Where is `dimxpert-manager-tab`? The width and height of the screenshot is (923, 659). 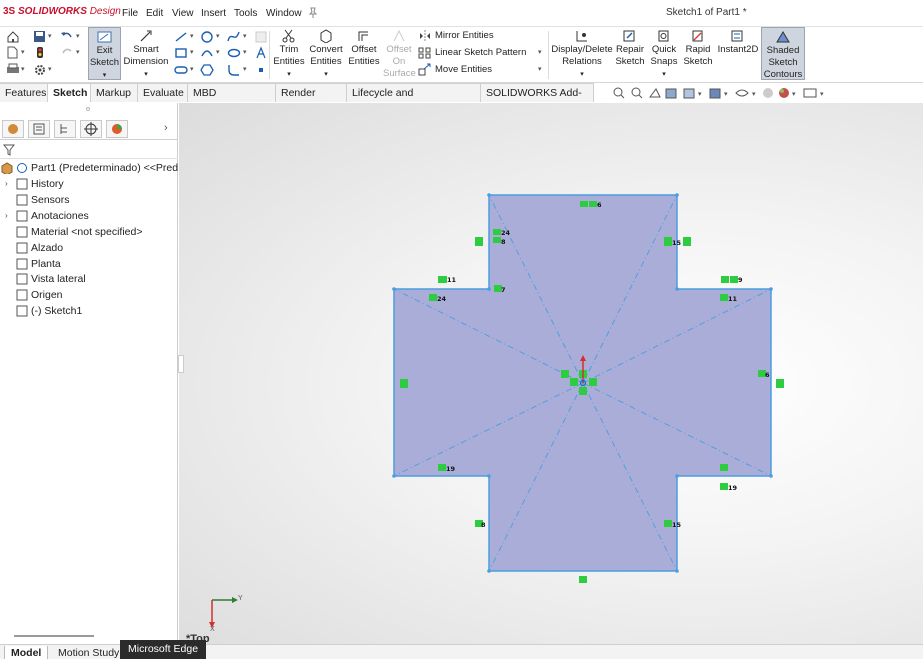
dimxpert-manager-tab is located at coordinates (91, 129).